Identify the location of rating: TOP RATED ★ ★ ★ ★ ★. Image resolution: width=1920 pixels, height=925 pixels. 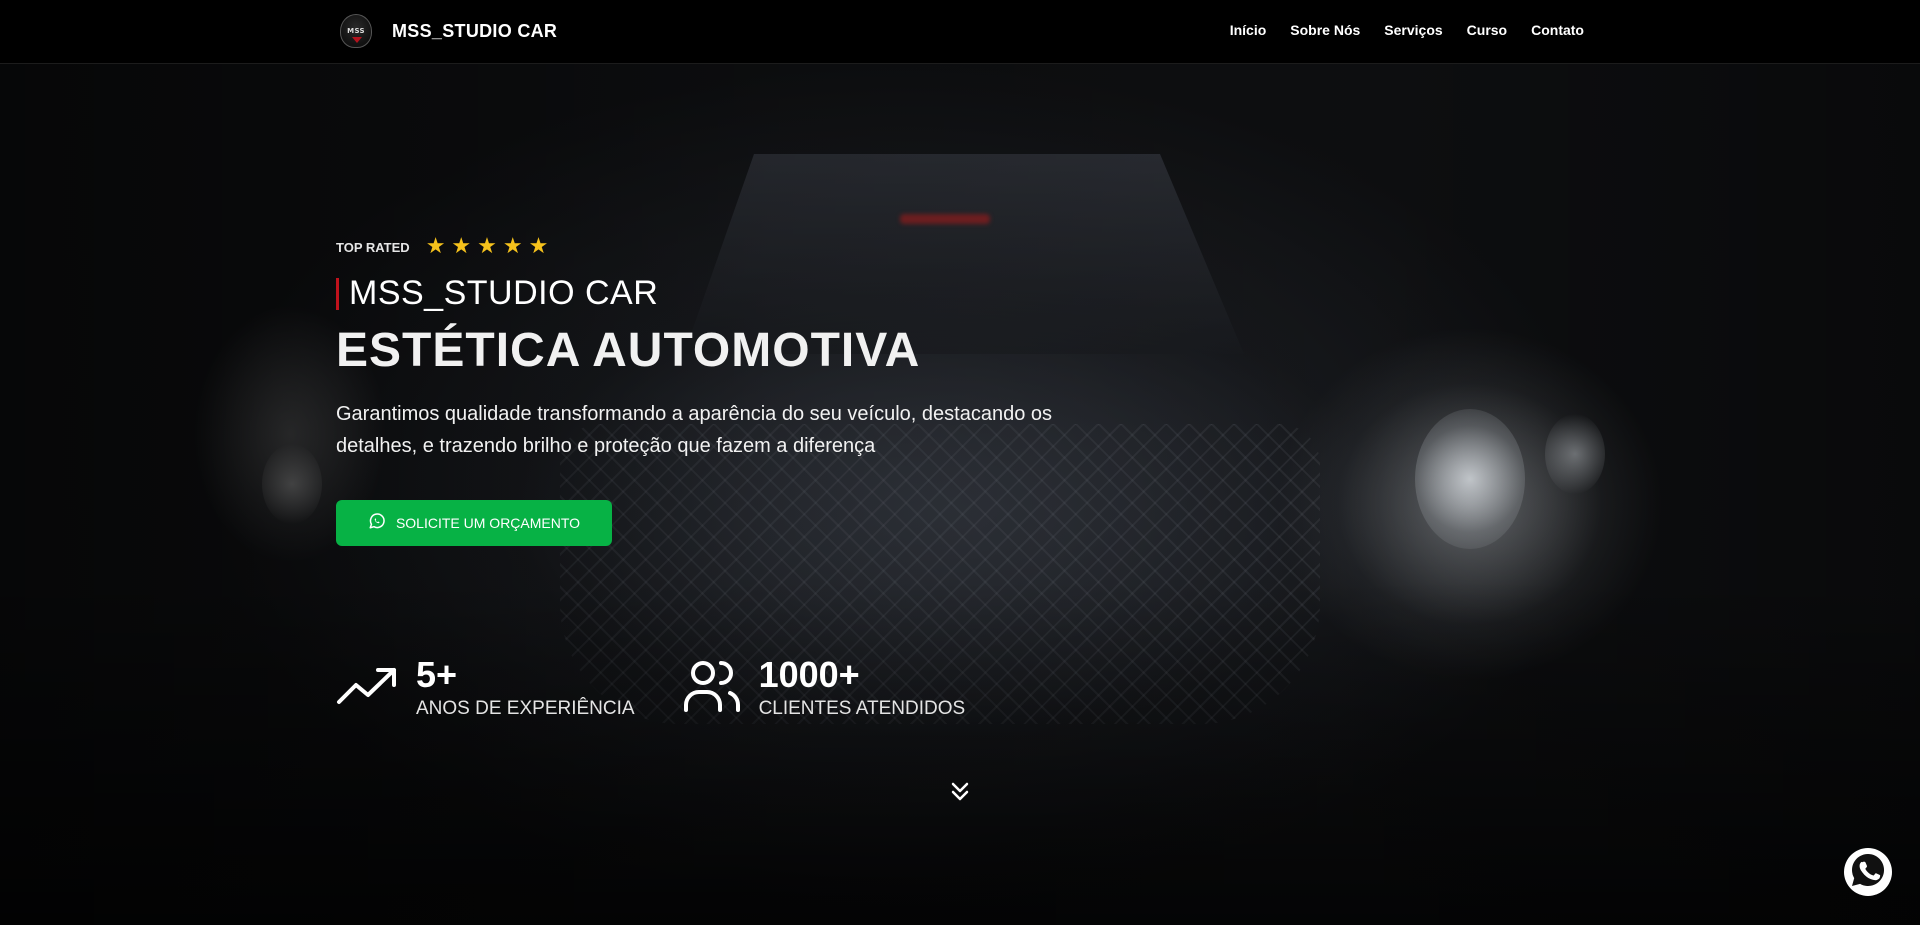
(716, 247).